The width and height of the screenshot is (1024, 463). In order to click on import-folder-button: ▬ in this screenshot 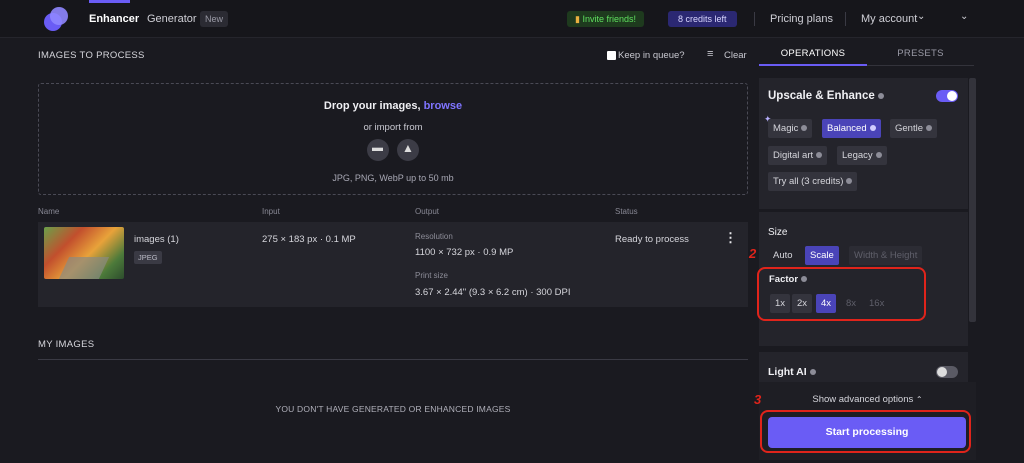, I will do `click(378, 150)`.